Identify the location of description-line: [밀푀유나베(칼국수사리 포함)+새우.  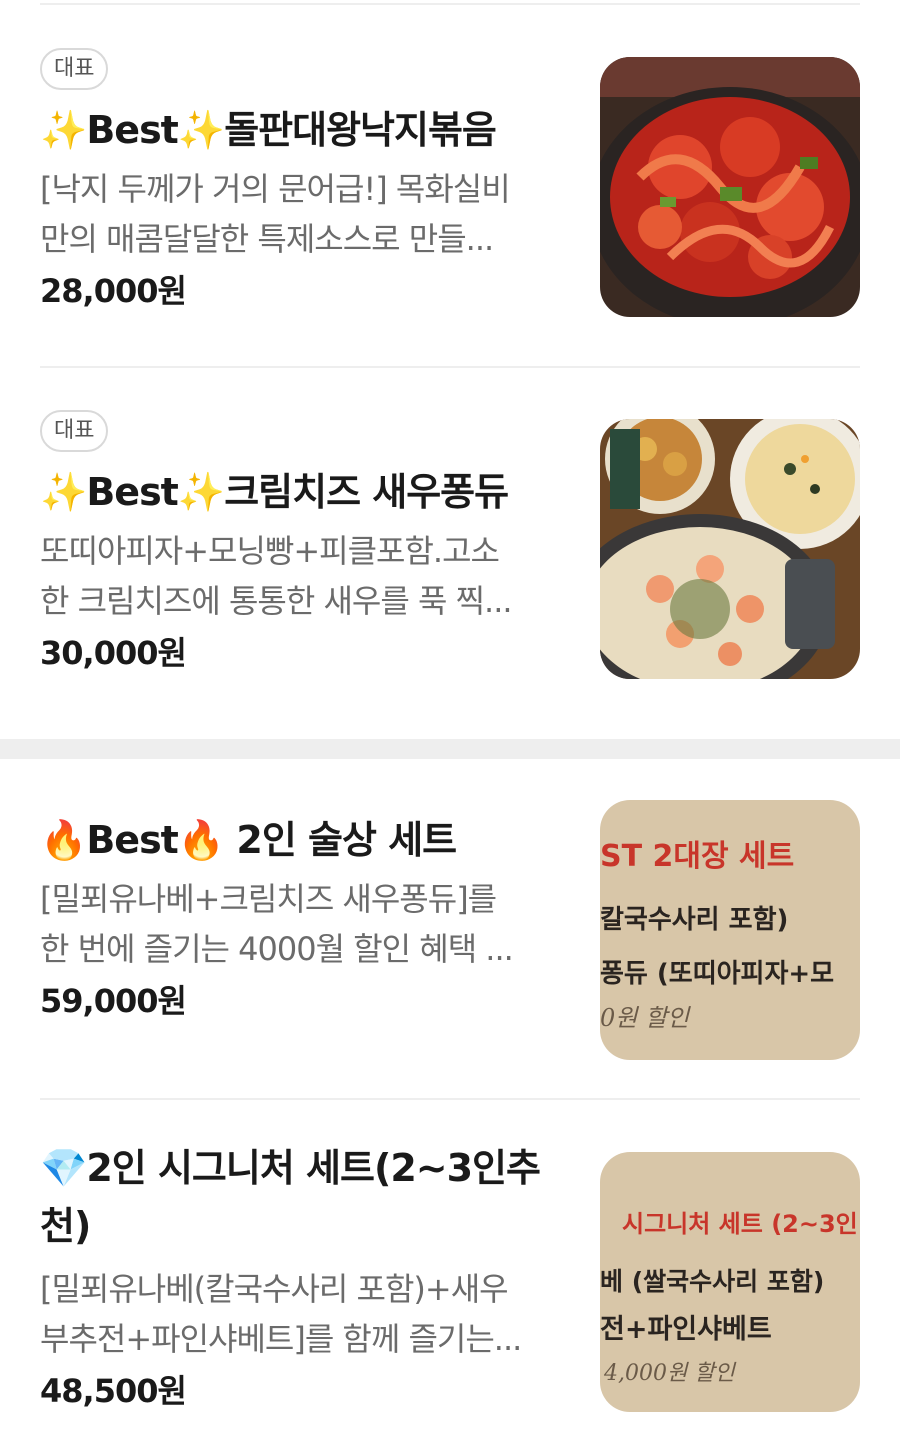
(274, 1289).